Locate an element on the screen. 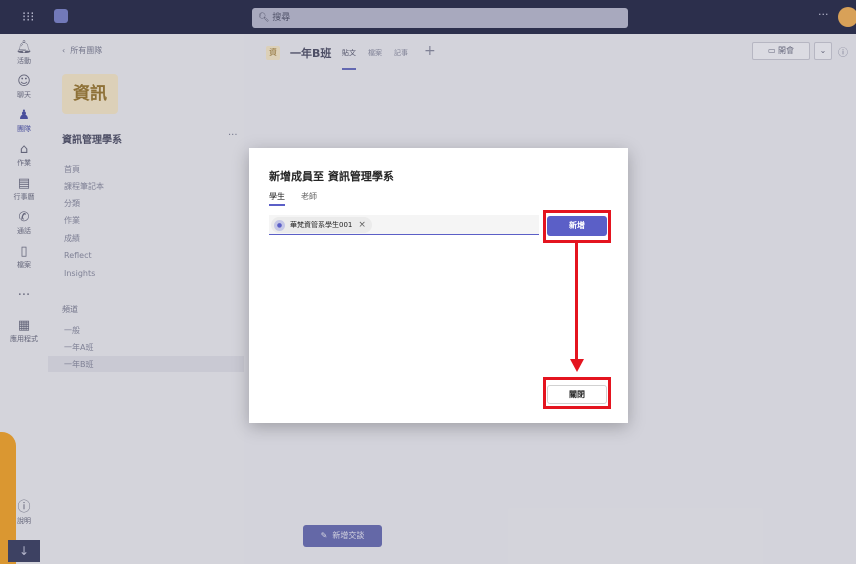  tab-teachers: 老師 is located at coordinates (309, 196).